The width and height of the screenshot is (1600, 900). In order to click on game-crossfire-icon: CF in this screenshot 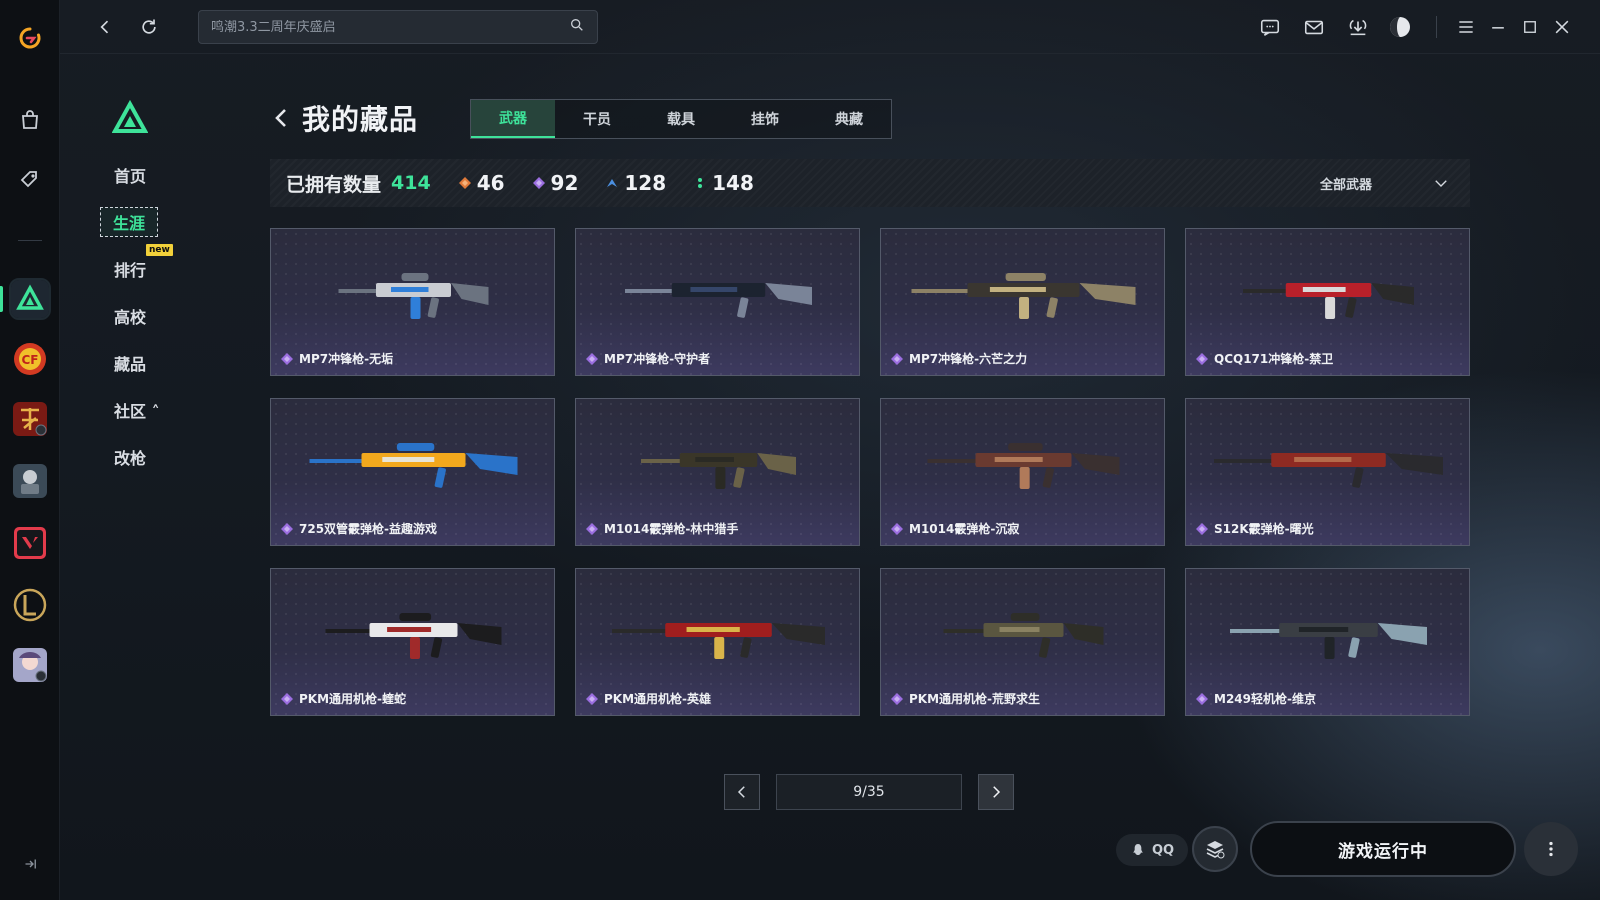, I will do `click(30, 359)`.